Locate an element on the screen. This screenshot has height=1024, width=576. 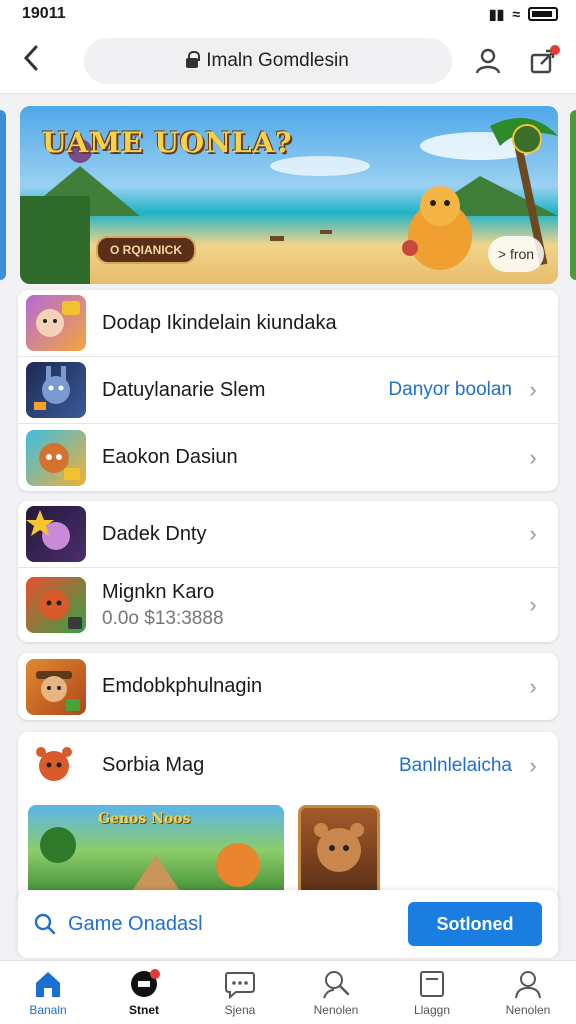
nav-item-profile: Nenolen is located at coordinates (528, 992).